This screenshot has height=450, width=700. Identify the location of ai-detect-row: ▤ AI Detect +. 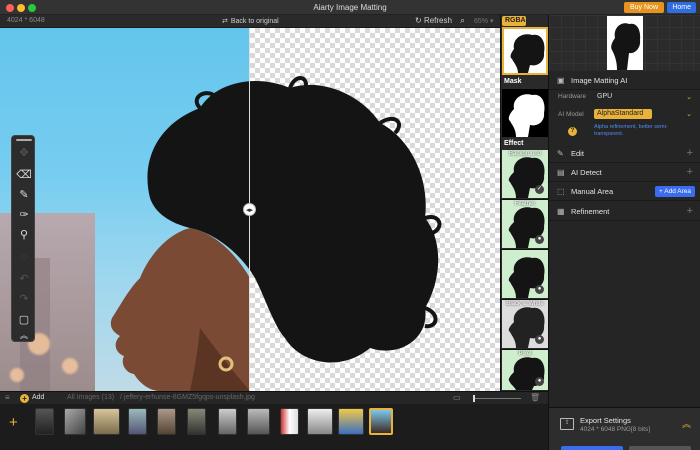
(624, 173).